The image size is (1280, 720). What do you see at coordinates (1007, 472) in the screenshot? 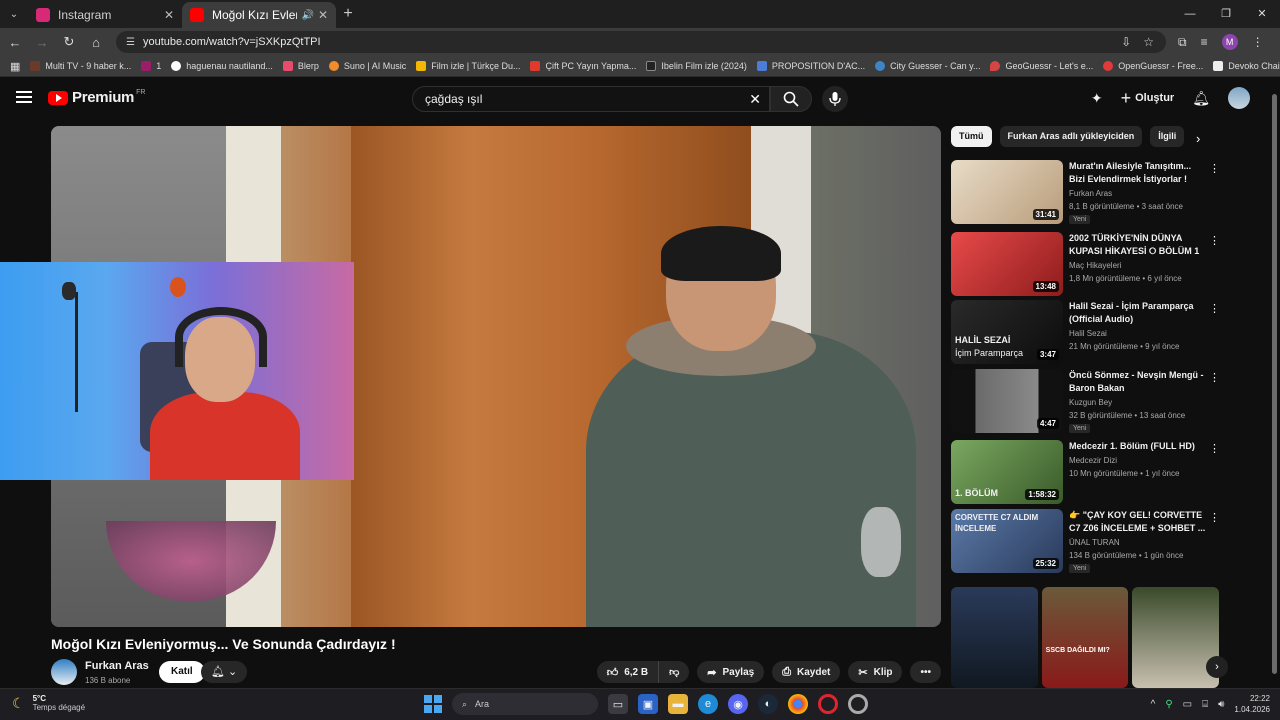
I see `video-thumbnail: 1. BÖLÜM 1:58:32` at bounding box center [1007, 472].